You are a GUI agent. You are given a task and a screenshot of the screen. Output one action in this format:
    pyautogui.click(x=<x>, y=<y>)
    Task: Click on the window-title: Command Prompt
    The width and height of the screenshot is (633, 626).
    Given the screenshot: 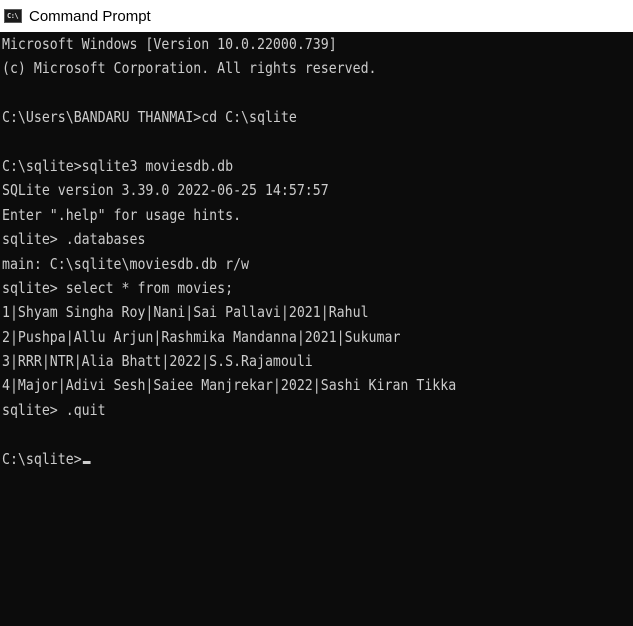 What is the action you would take?
    pyautogui.click(x=90, y=16)
    